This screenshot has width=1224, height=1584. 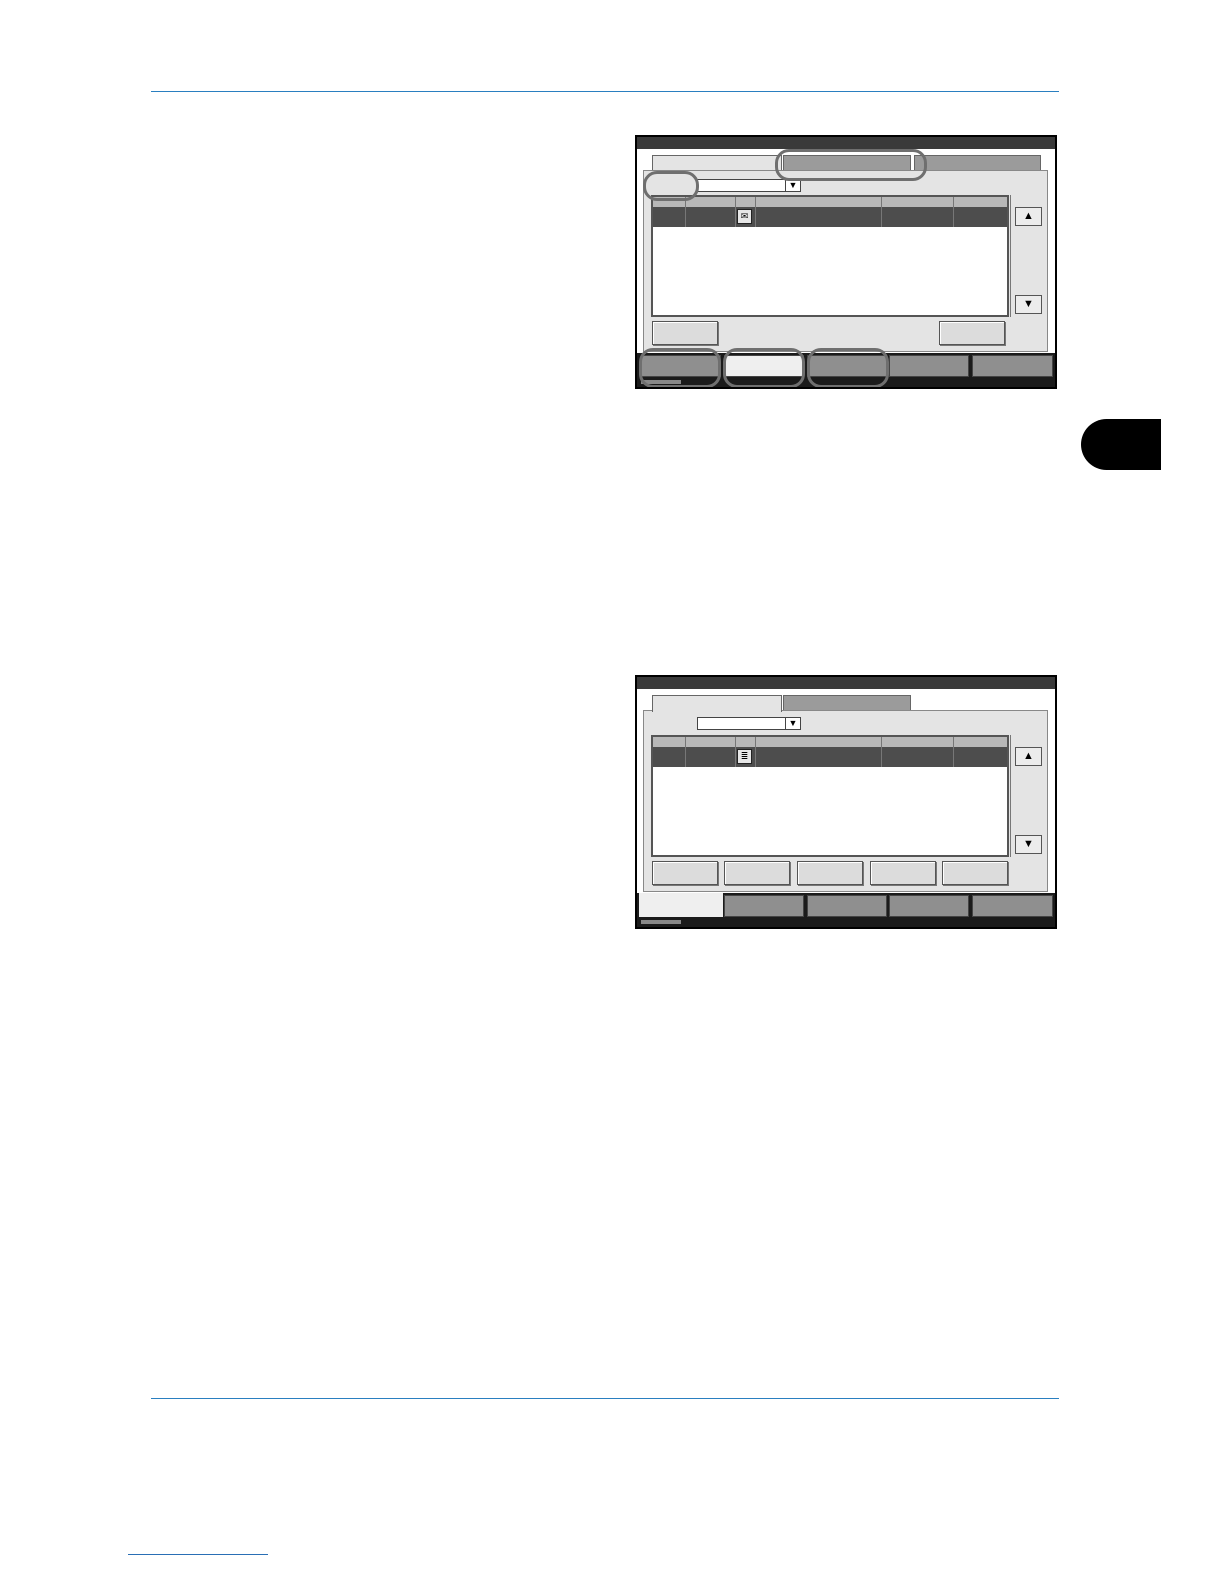 What do you see at coordinates (972, 333) in the screenshot?
I see `right-action-button` at bounding box center [972, 333].